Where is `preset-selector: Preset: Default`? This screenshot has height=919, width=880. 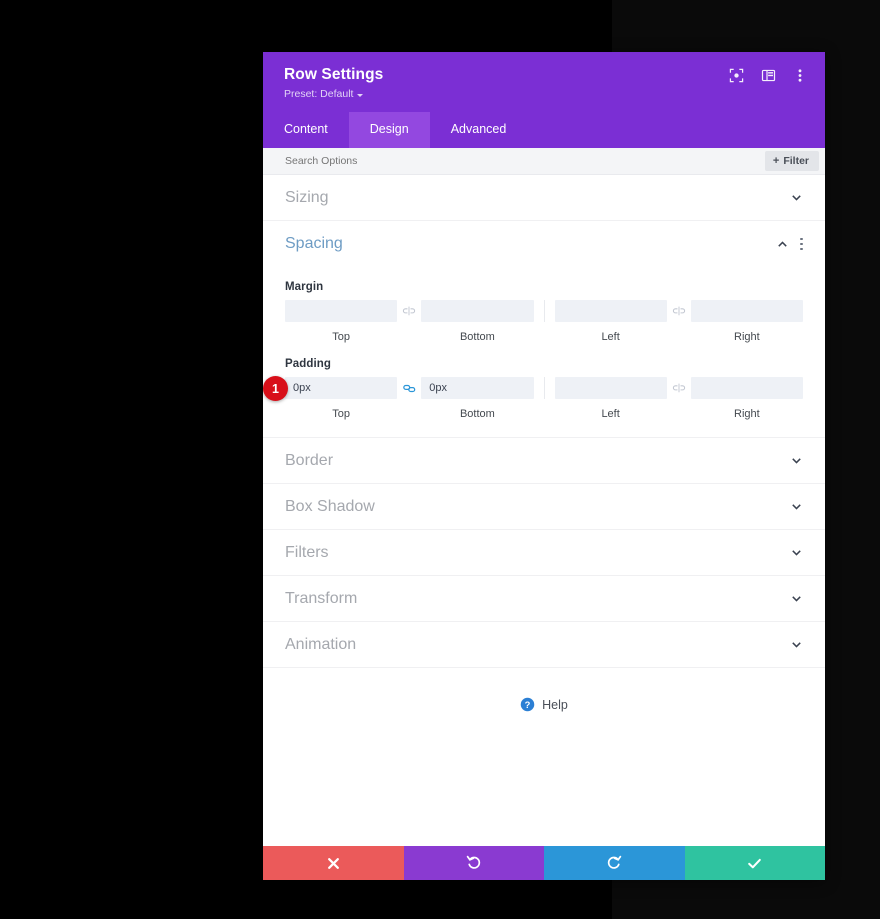
preset-selector: Preset: Default is located at coordinates (324, 94).